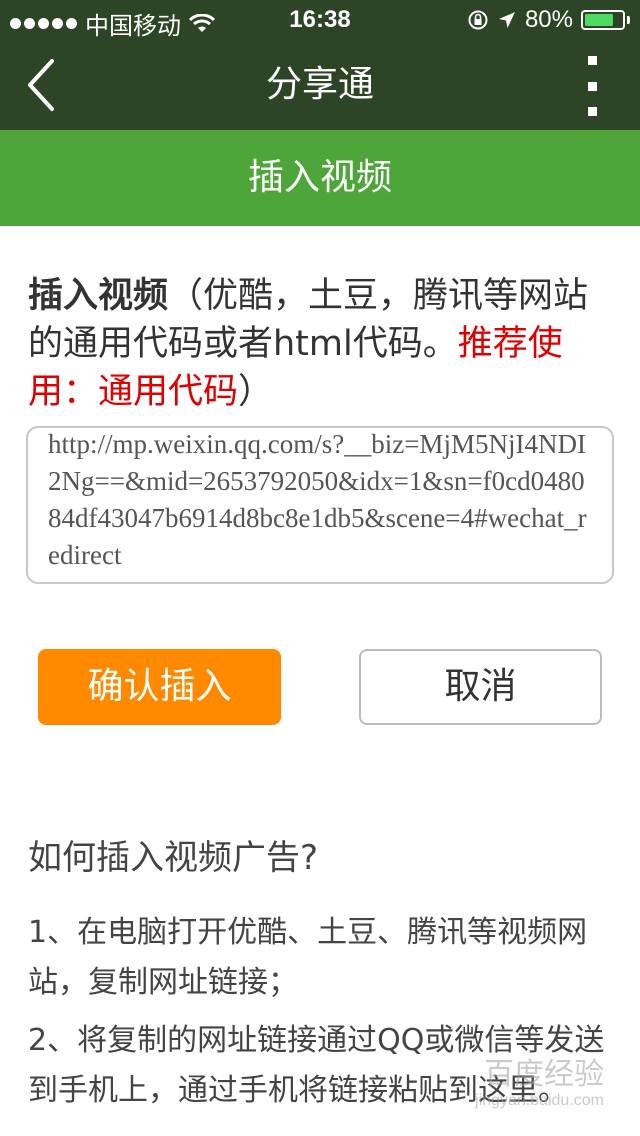 The height and width of the screenshot is (1136, 640). Describe the element at coordinates (308, 957) in the screenshot. I see `help-step-1: 1、在电脑打开优酷、土豆、腾讯等视频网站，复制网址链接；` at that location.